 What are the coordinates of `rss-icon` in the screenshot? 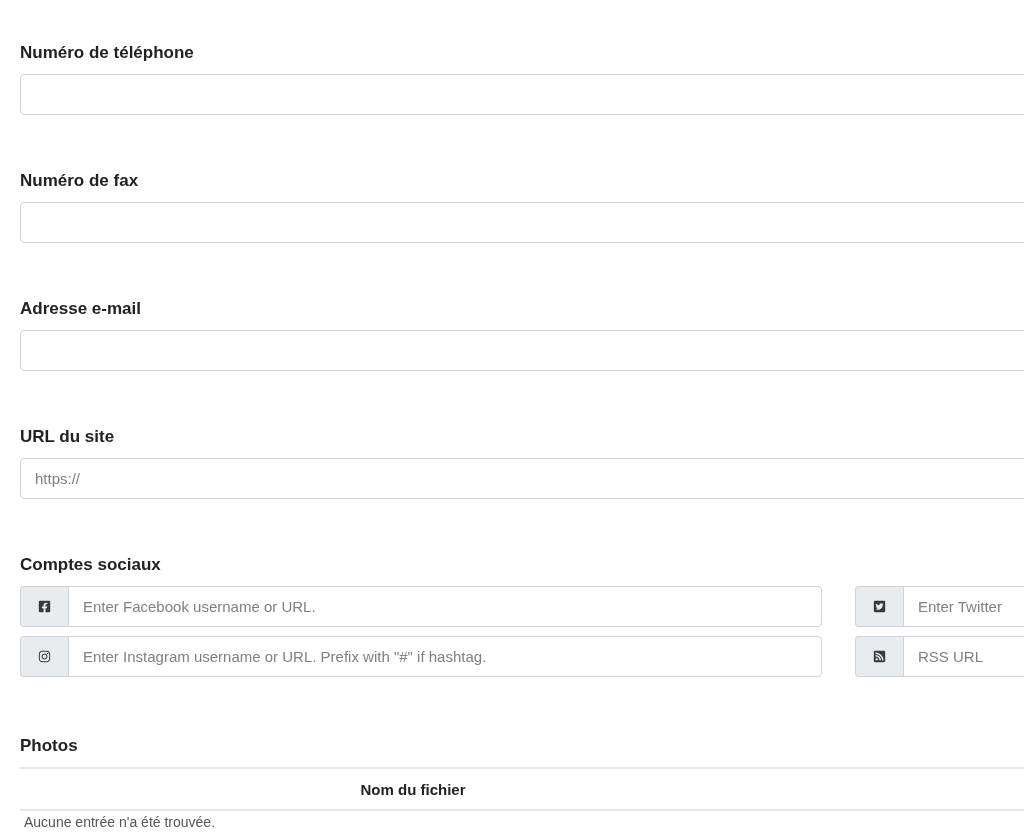 It's located at (879, 656).